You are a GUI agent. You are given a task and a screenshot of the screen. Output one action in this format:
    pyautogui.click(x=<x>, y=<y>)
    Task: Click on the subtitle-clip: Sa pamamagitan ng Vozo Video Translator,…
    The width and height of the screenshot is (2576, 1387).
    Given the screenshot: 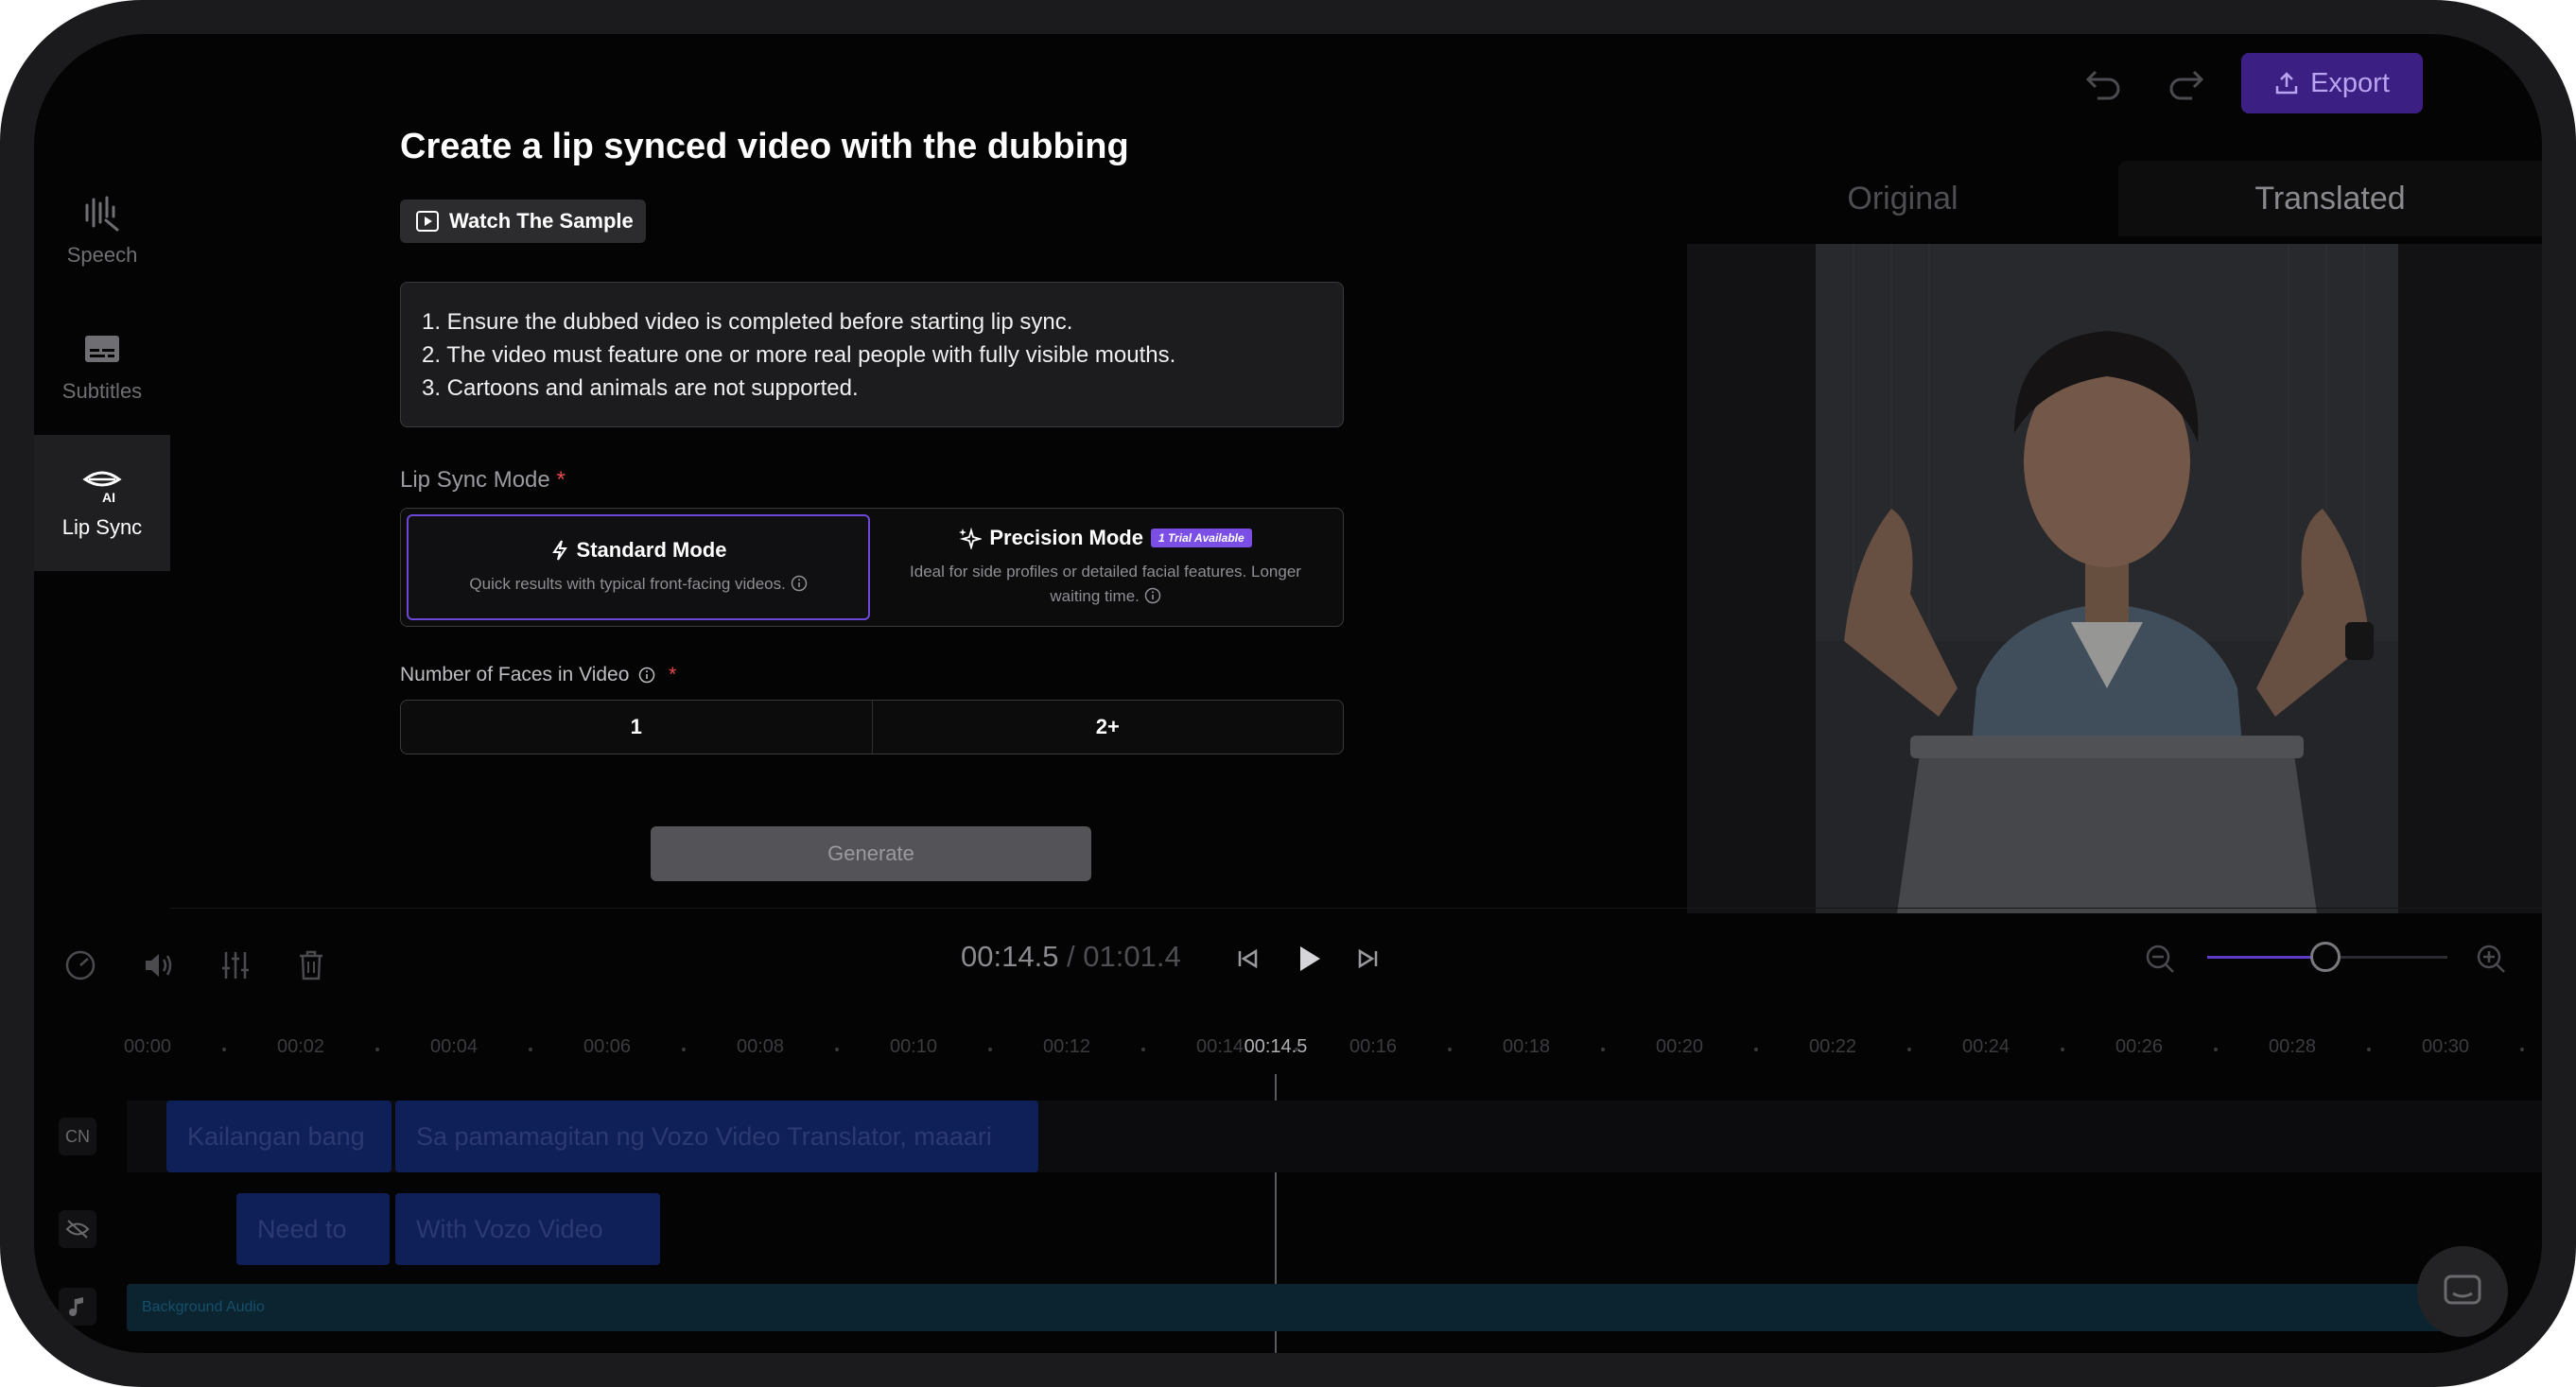 What is the action you would take?
    pyautogui.click(x=716, y=1136)
    